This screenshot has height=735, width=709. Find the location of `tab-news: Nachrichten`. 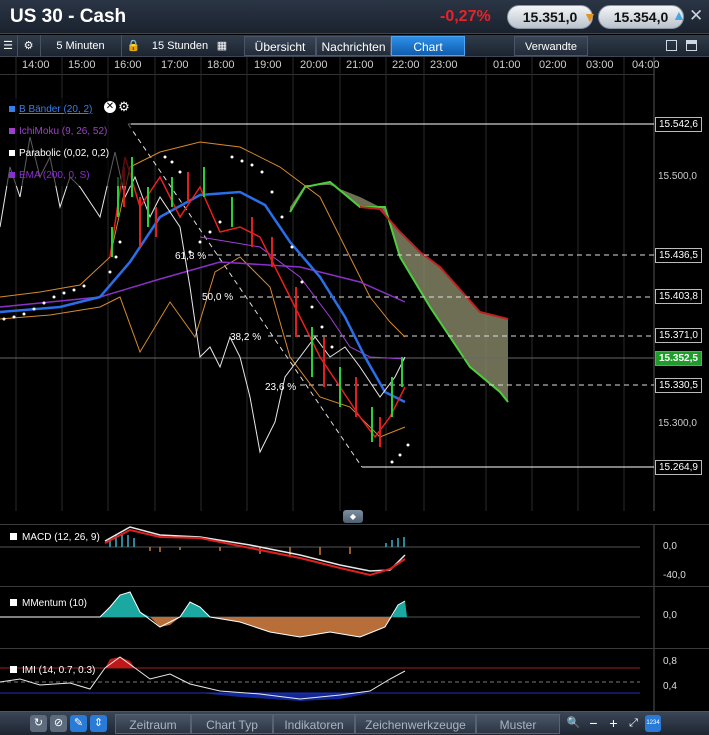

tab-news: Nachrichten is located at coordinates (353, 46).